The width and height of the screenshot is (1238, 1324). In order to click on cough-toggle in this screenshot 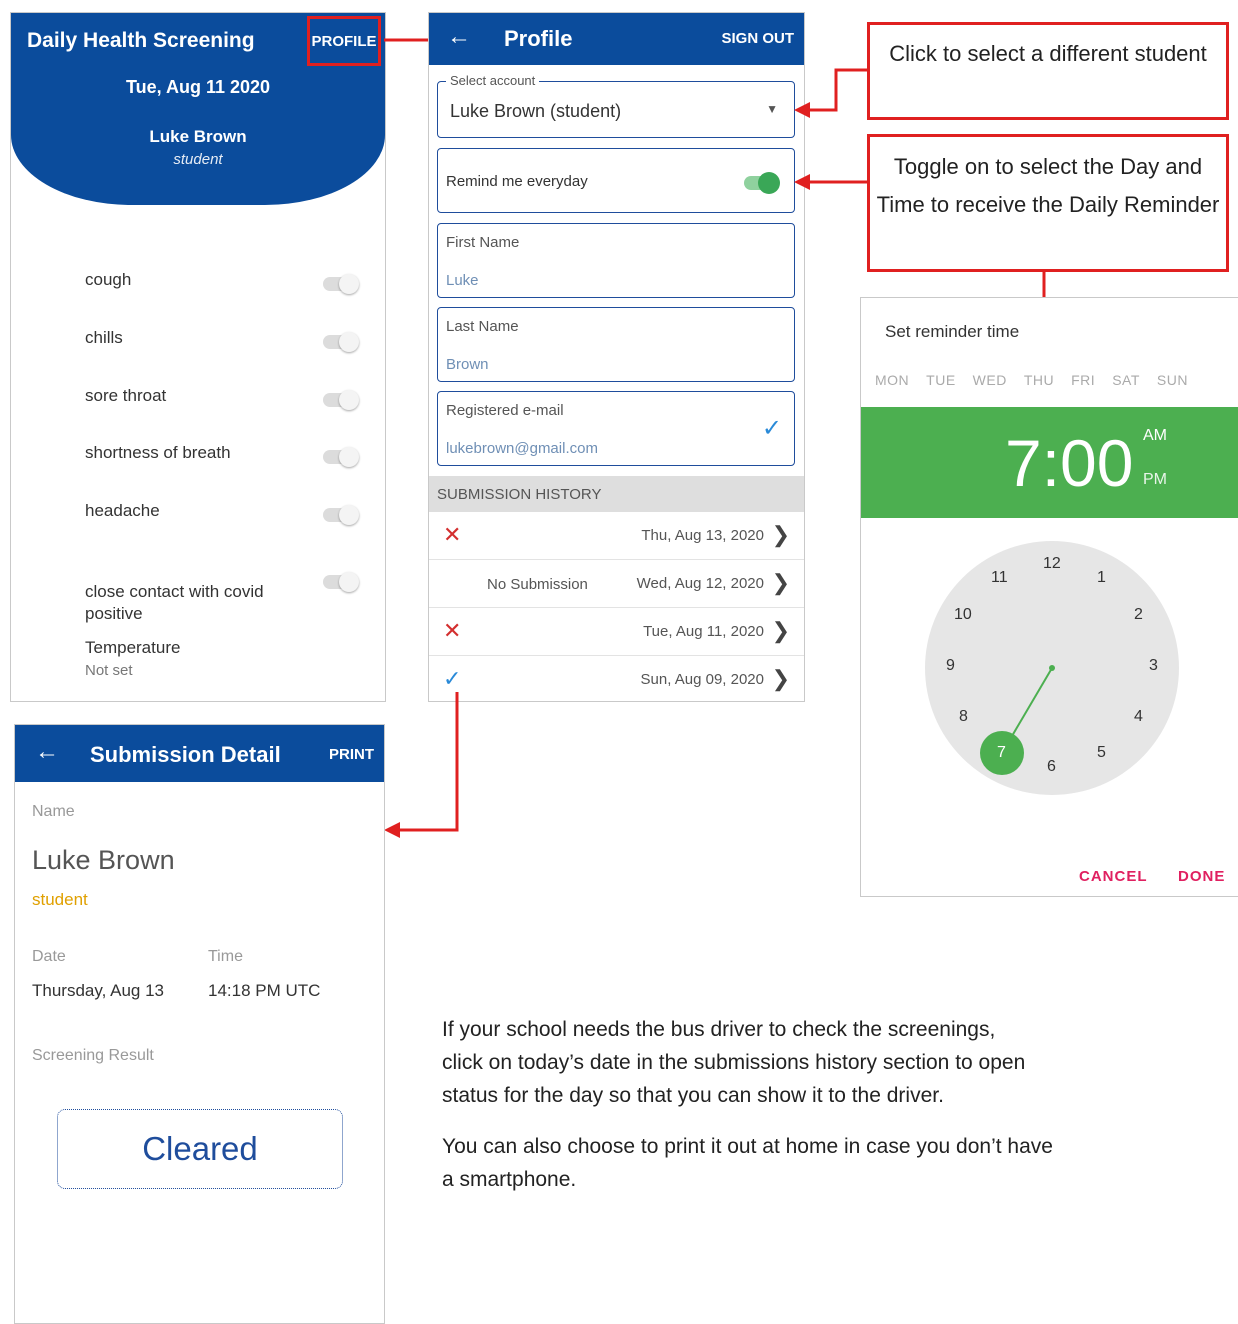, I will do `click(341, 284)`.